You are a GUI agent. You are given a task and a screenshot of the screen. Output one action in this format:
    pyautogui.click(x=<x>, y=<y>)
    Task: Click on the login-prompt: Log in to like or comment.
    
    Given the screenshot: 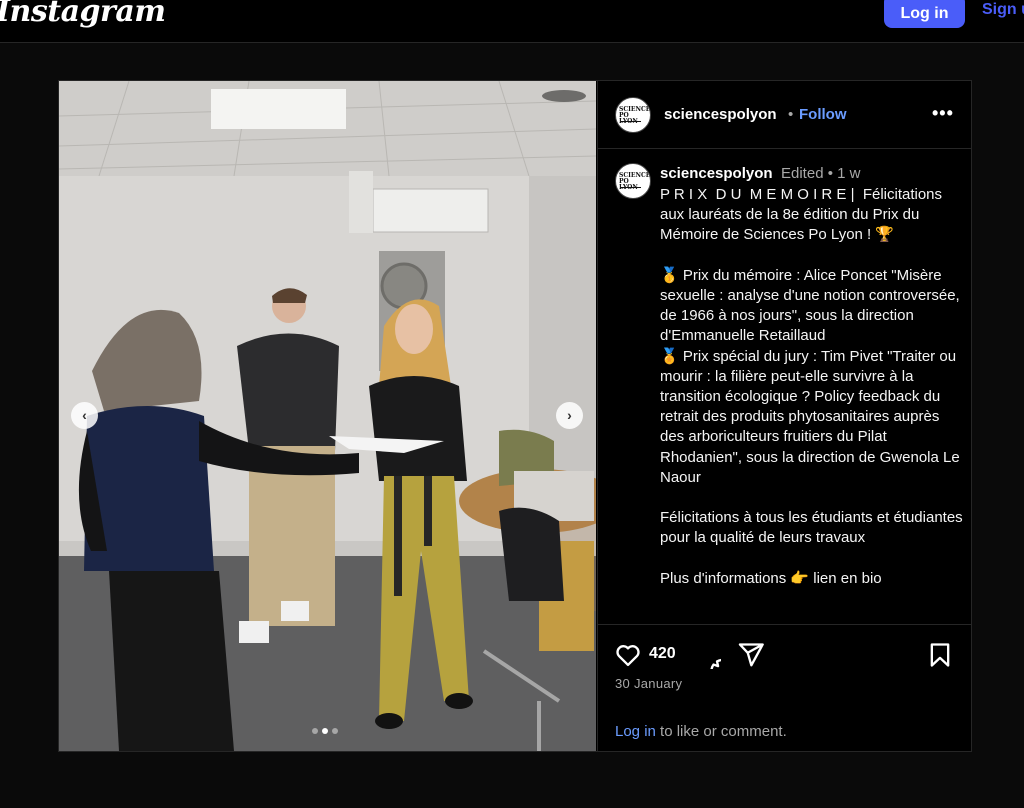 What is the action you would take?
    pyautogui.click(x=701, y=731)
    